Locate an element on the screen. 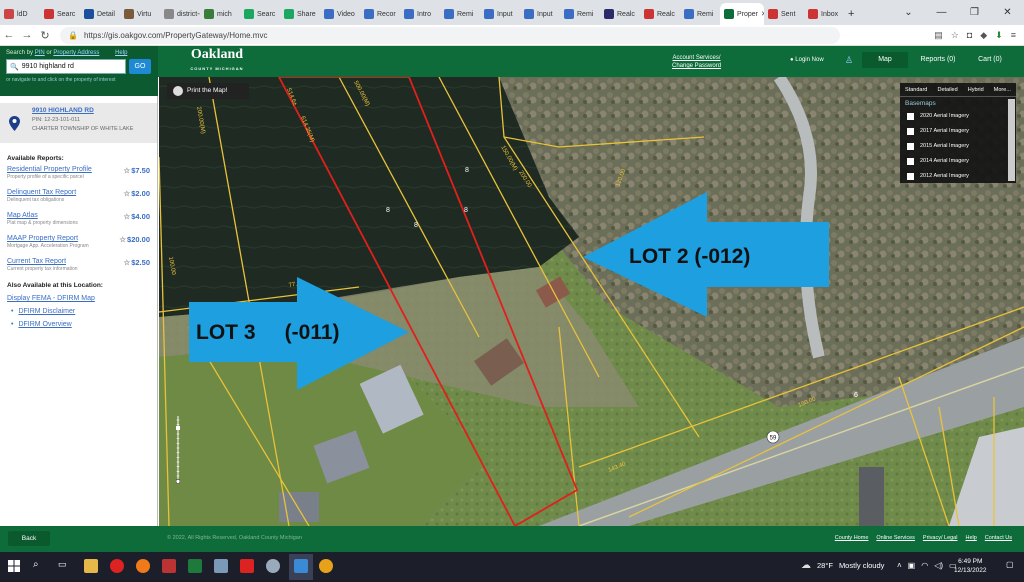 The image size is (1024, 582). browser-tab: Inbox is located at coordinates (824, 14).